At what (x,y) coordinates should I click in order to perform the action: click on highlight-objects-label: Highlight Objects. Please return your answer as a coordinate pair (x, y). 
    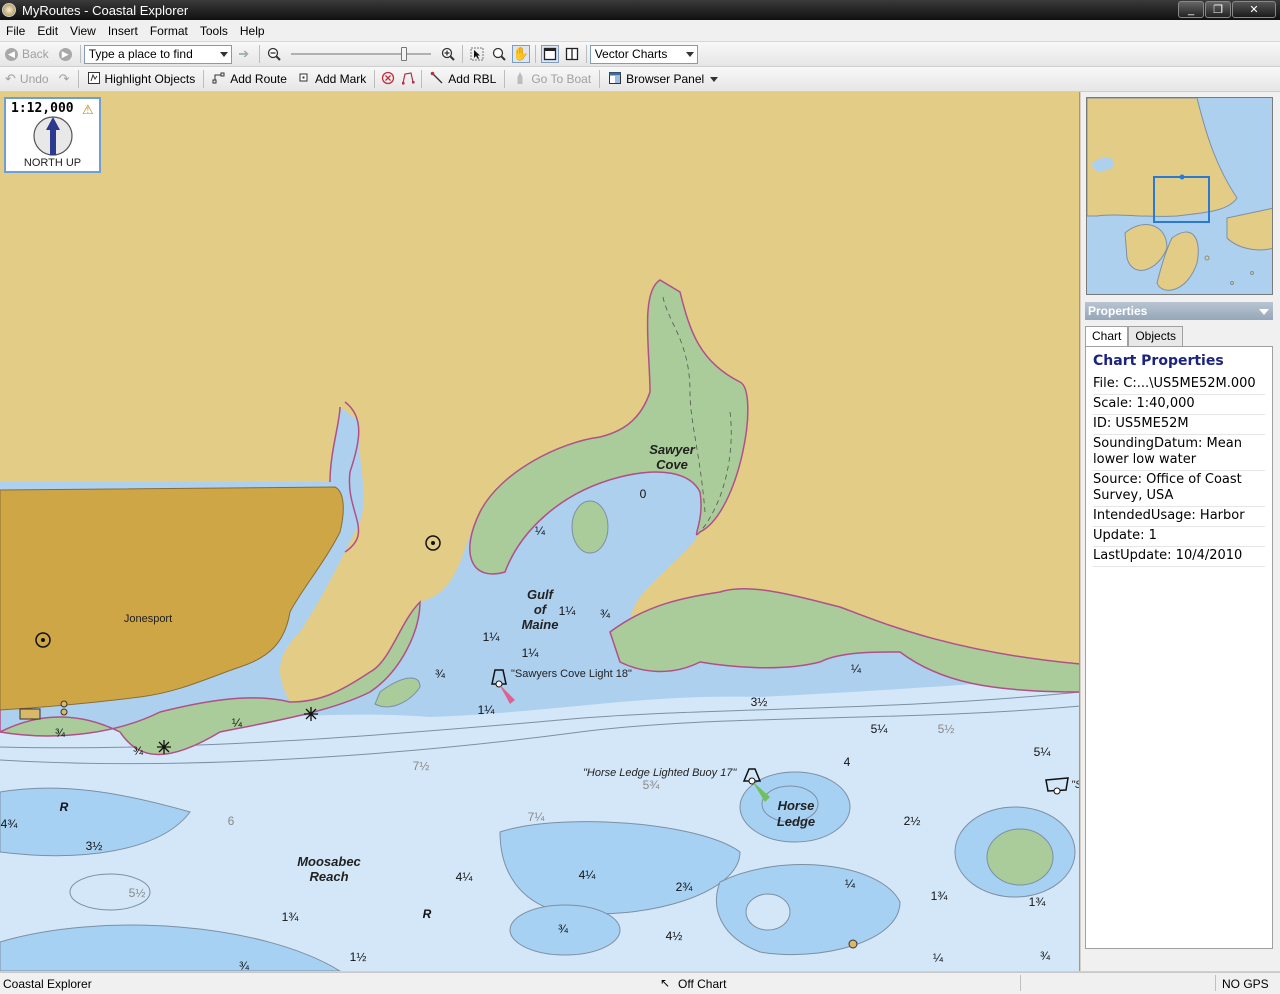
    Looking at the image, I should click on (150, 79).